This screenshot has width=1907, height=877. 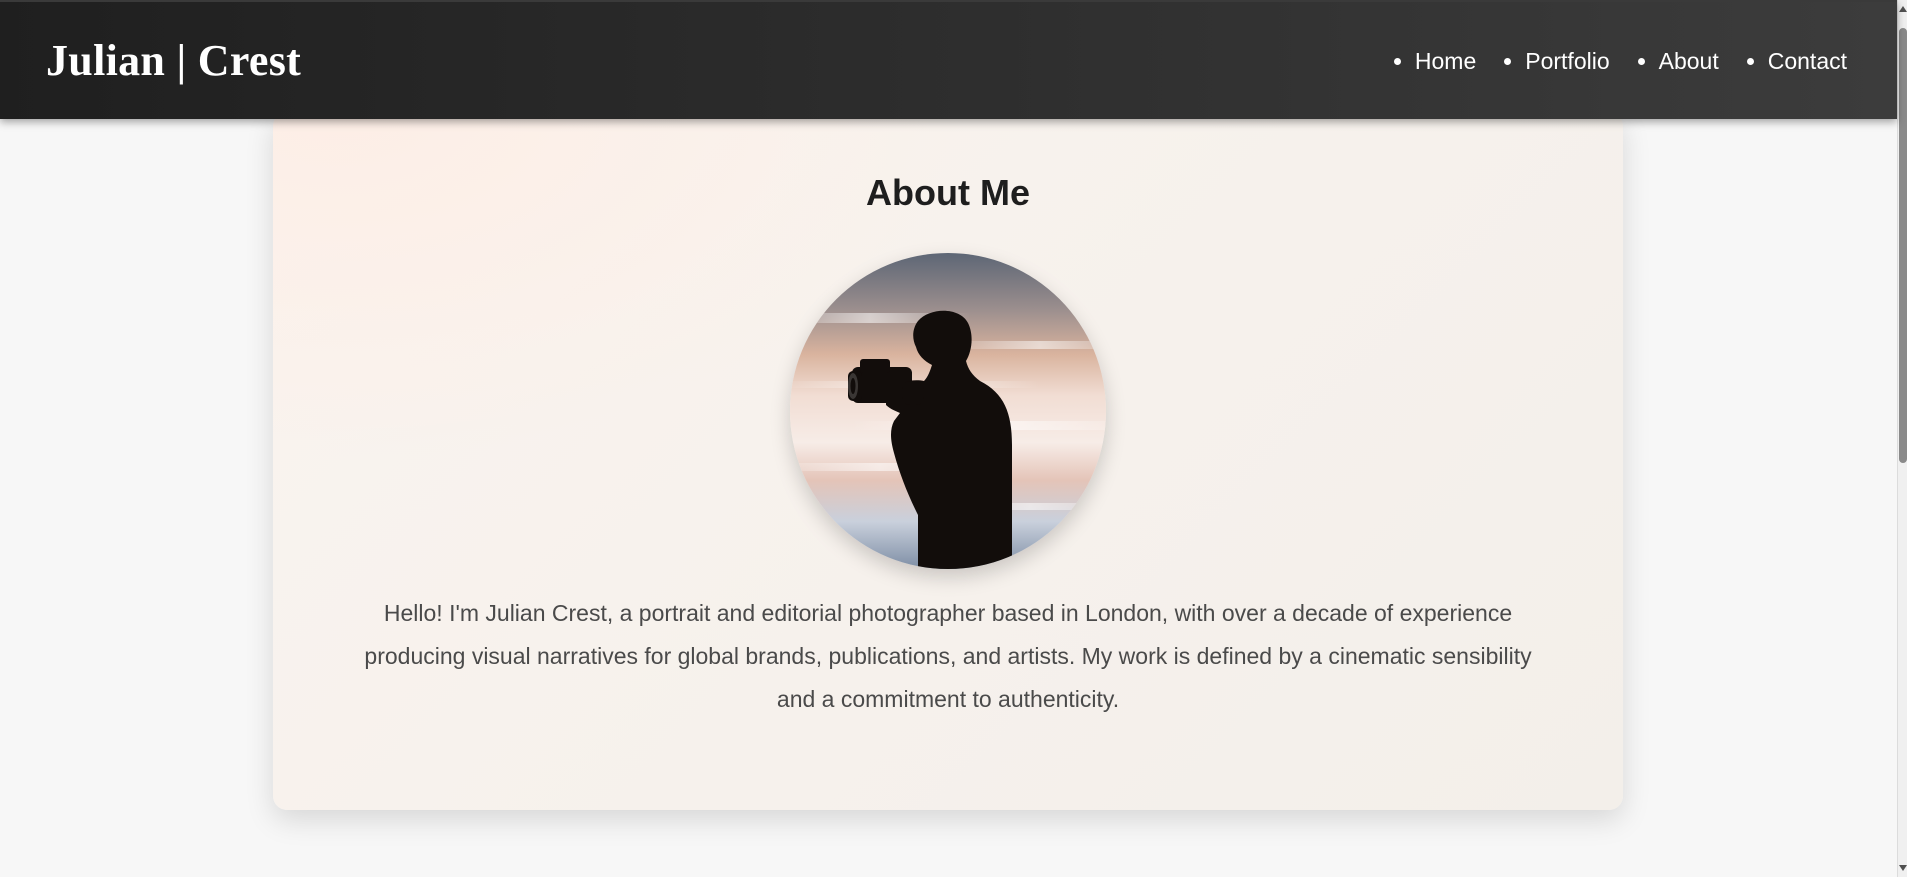 What do you see at coordinates (1567, 61) in the screenshot?
I see `nav-label-portfolio: Portfolio` at bounding box center [1567, 61].